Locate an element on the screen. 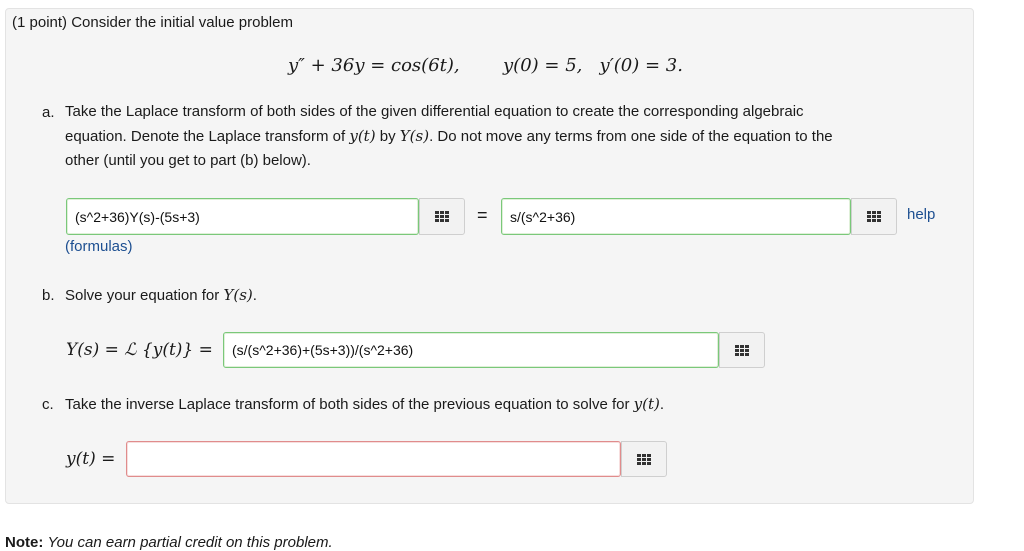 The image size is (1024, 551). part-b-text: Solve your equation for Y(s). is located at coordinates (161, 295).